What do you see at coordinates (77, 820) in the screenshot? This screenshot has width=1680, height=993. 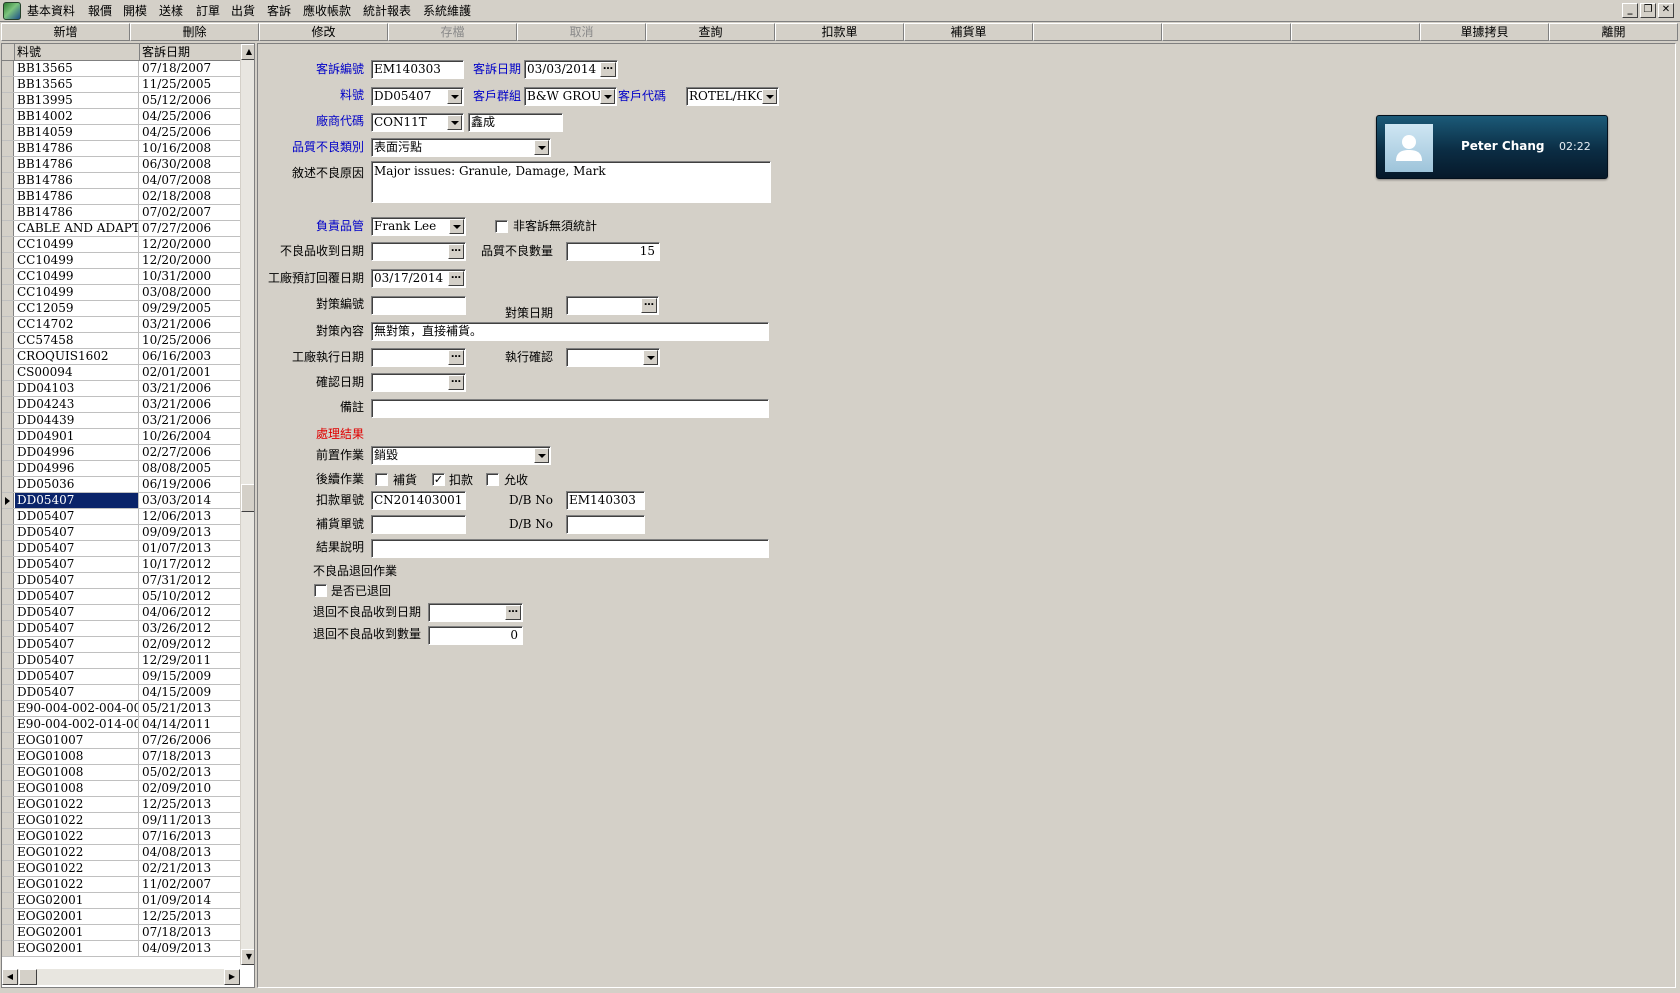 I see `cell-part-no: EOG01022` at bounding box center [77, 820].